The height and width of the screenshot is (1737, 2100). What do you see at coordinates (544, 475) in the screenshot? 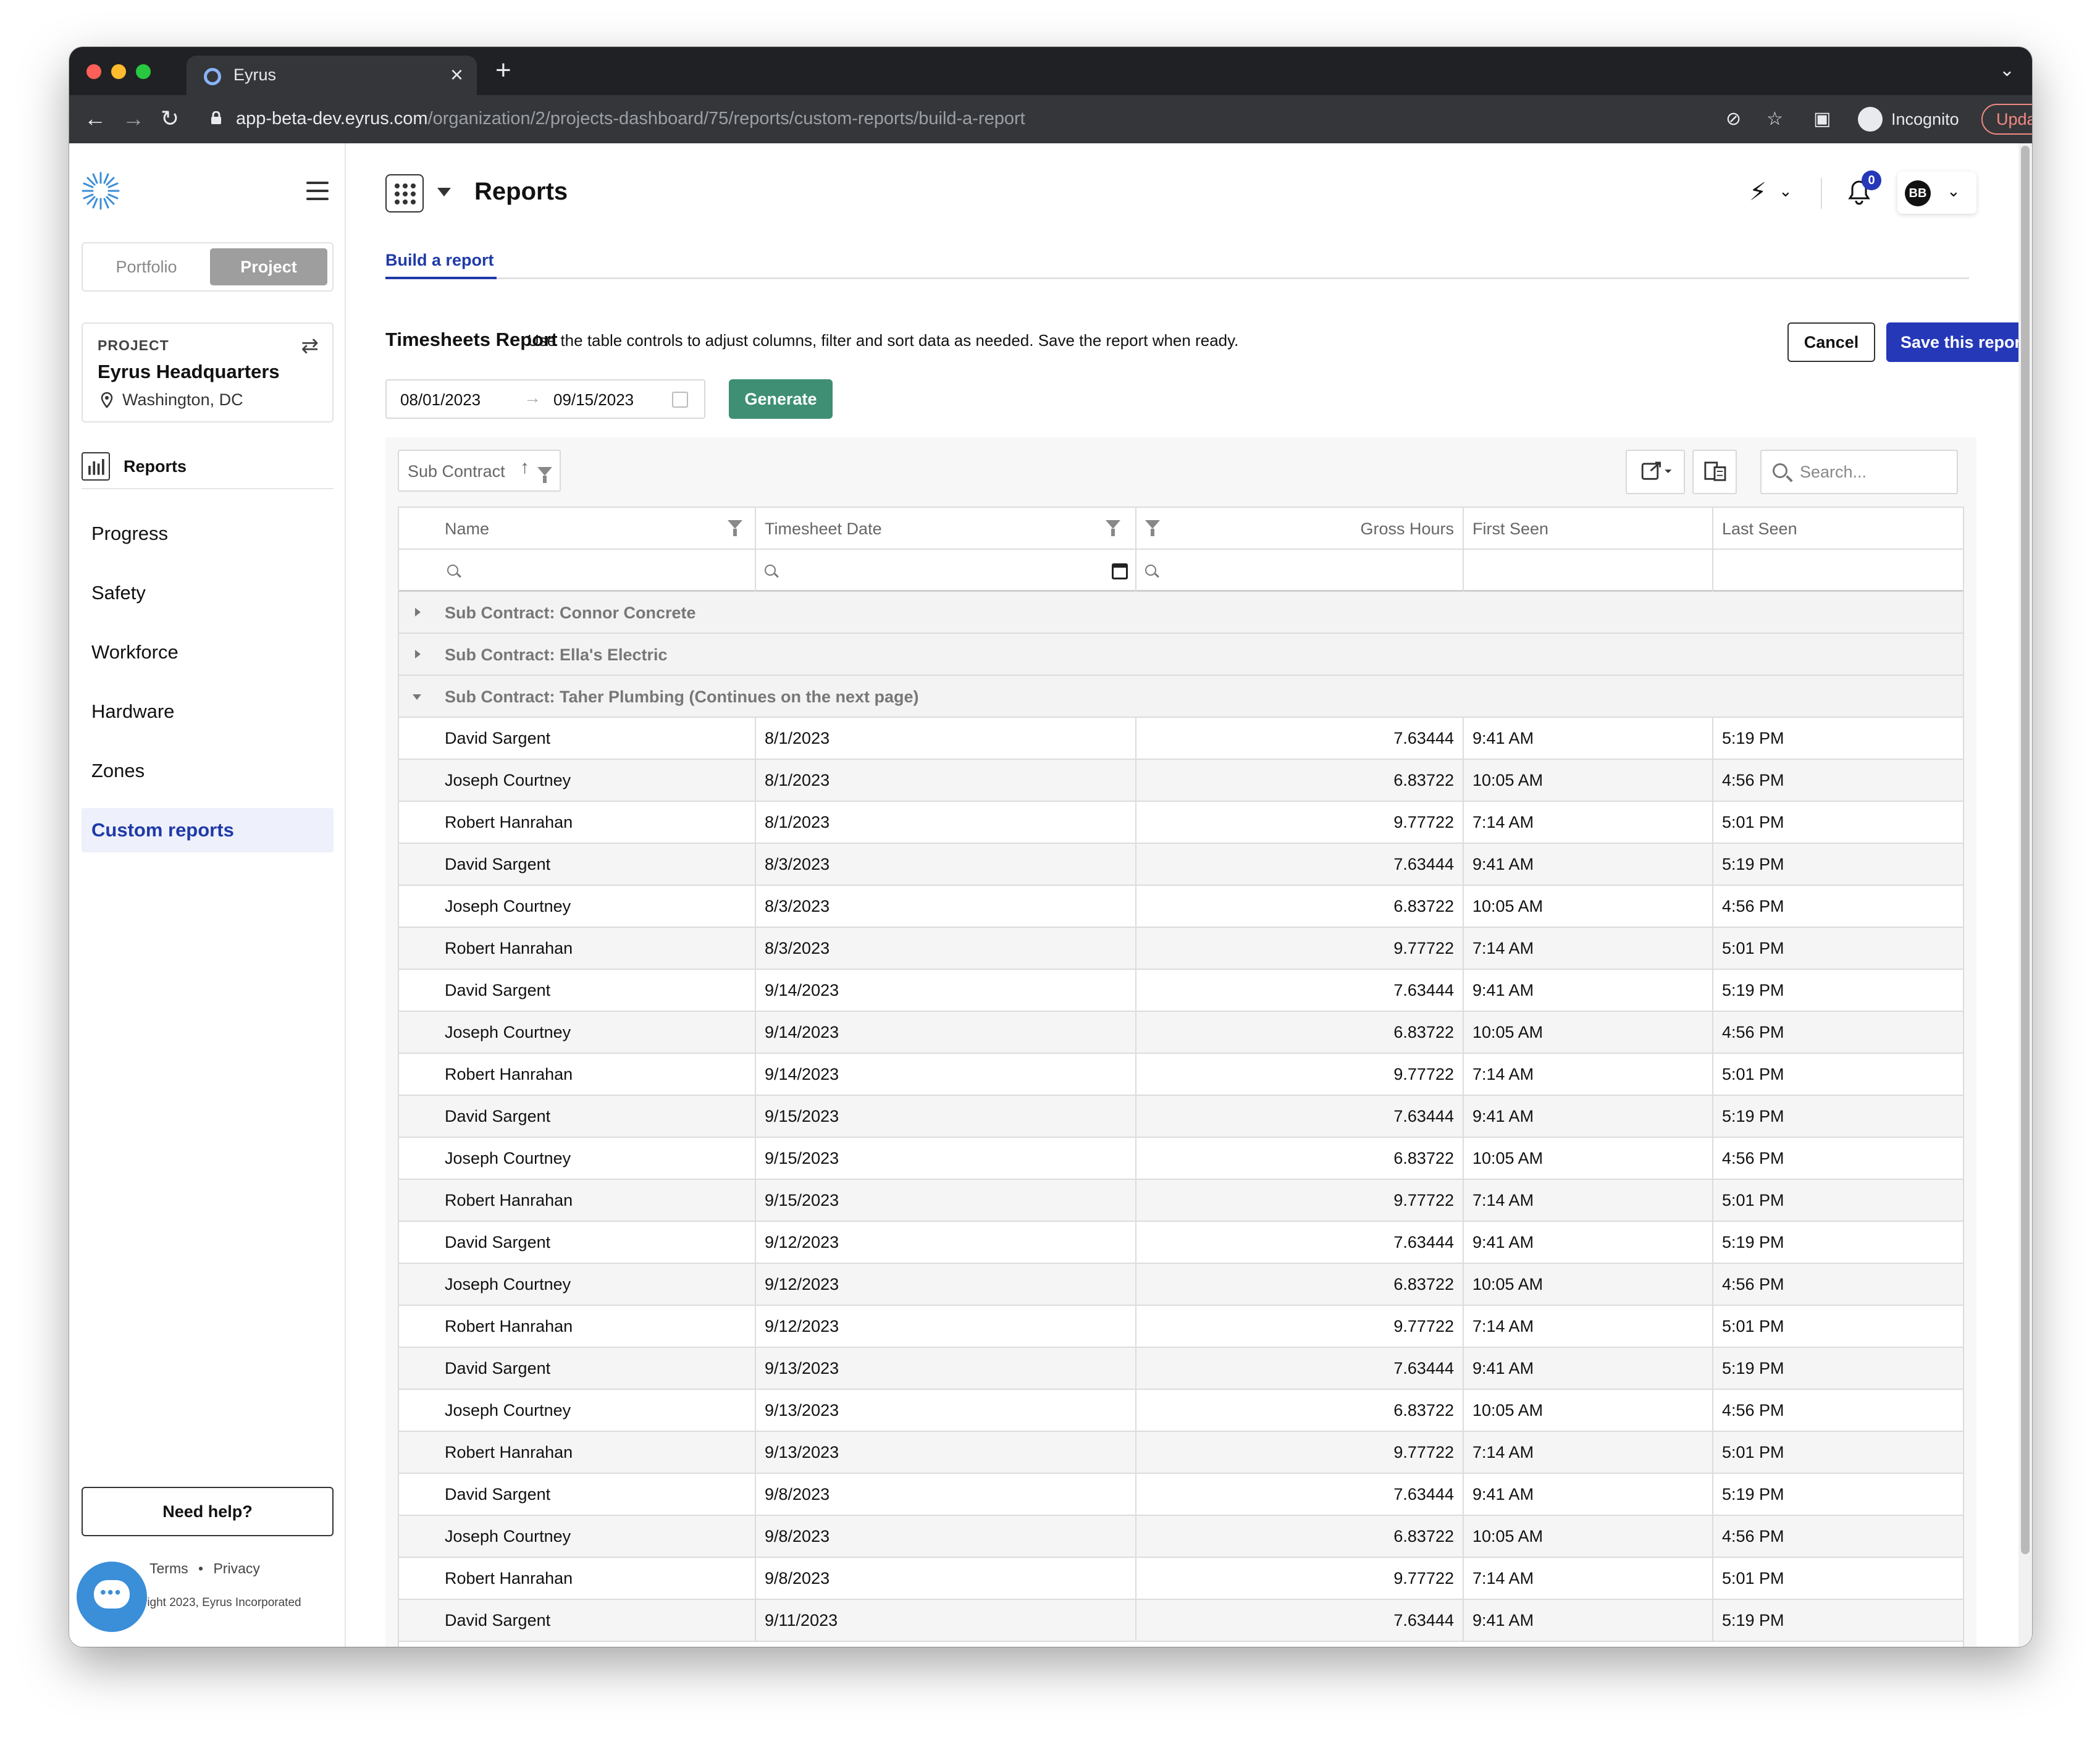
I see `group-filter-icon` at bounding box center [544, 475].